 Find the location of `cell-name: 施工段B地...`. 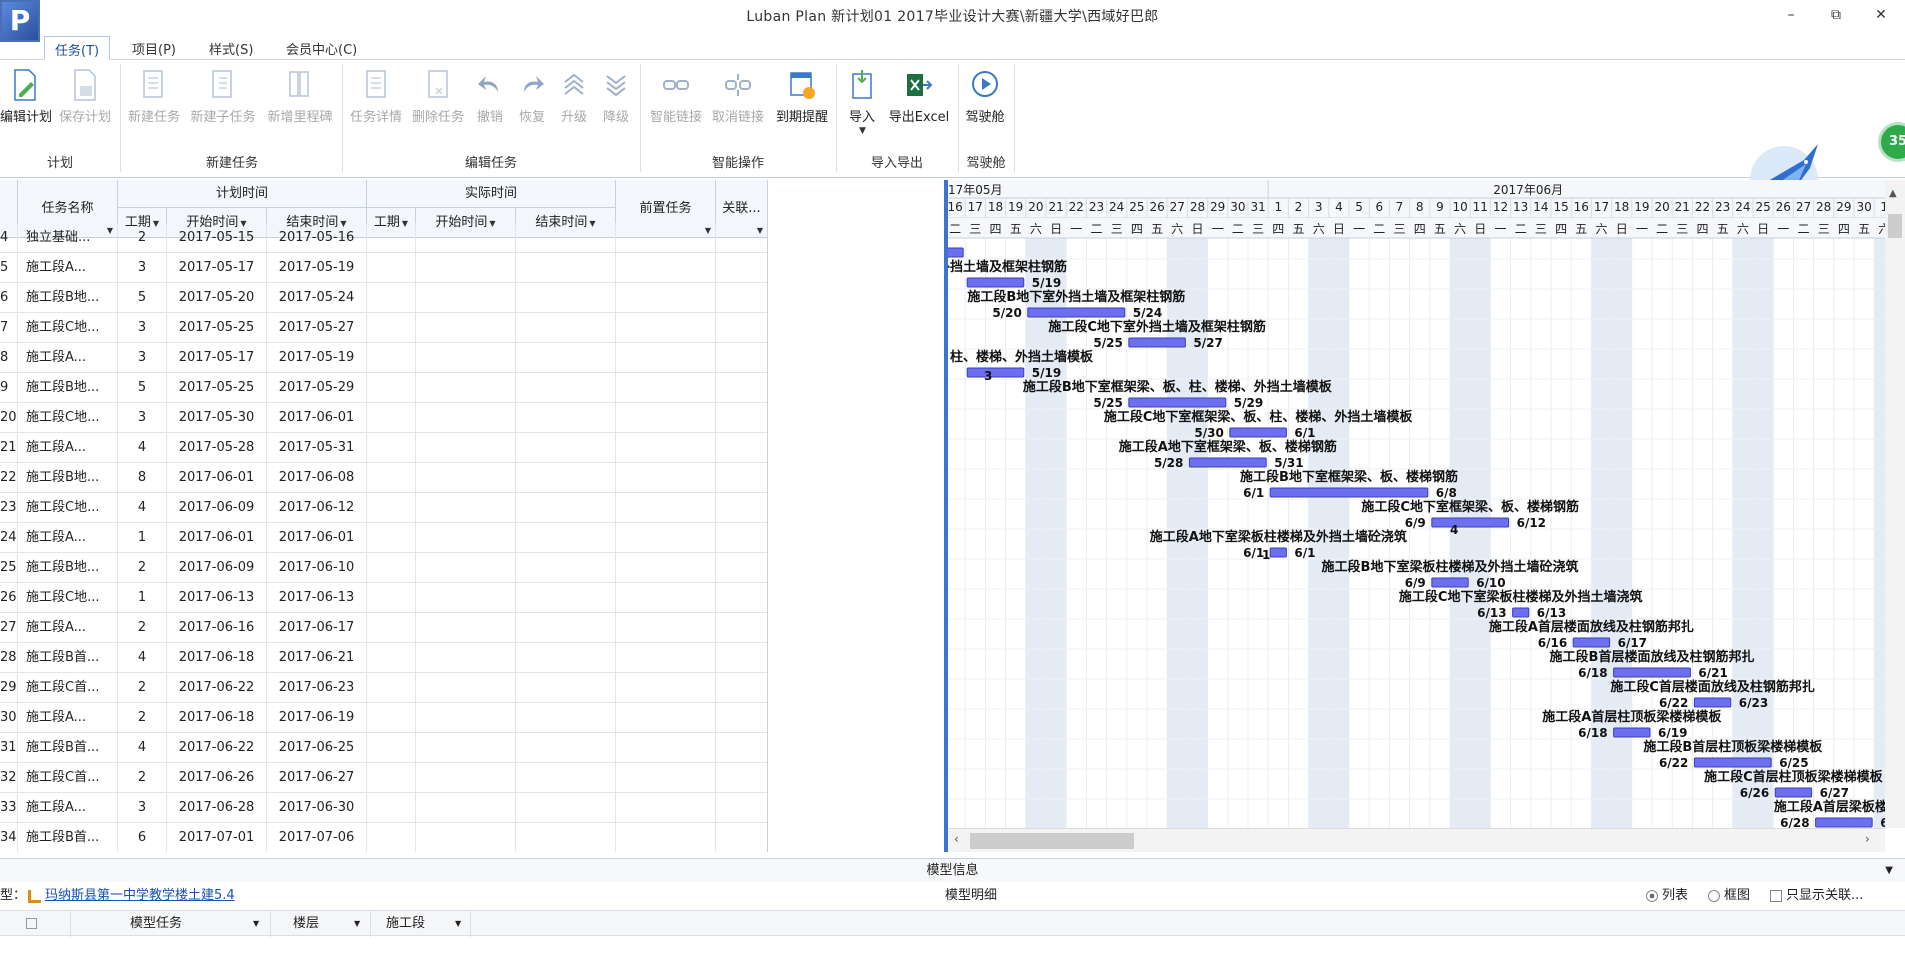

cell-name: 施工段B地... is located at coordinates (68, 298).